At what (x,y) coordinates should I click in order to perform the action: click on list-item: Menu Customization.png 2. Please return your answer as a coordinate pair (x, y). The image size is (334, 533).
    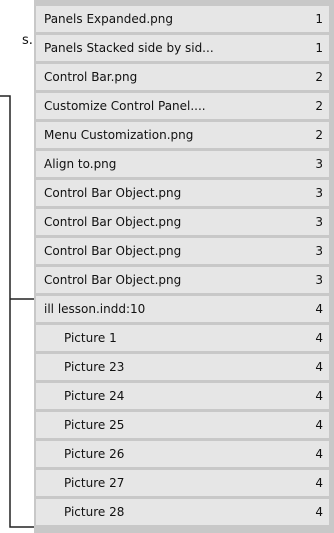
    Looking at the image, I should click on (182, 135).